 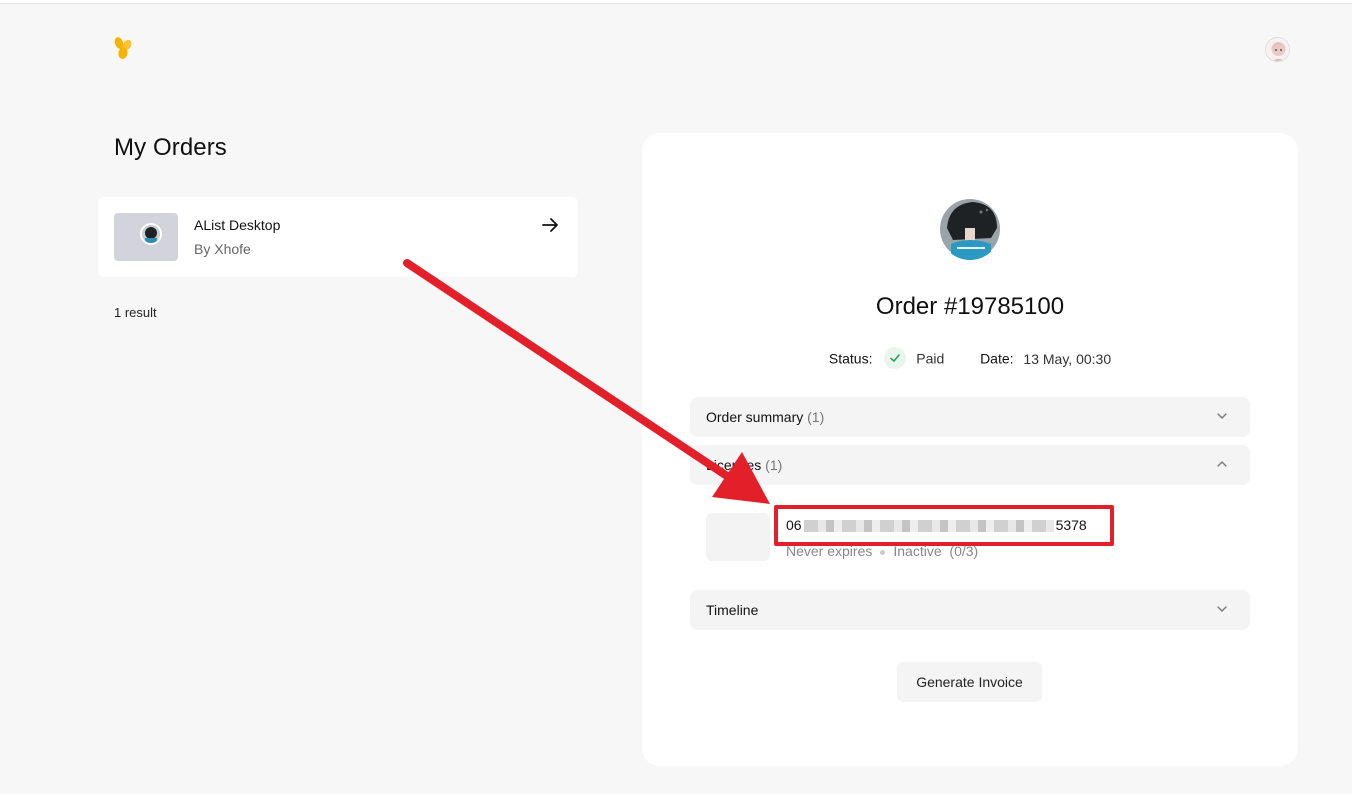 What do you see at coordinates (338, 237) in the screenshot?
I see `order-list-item: AList Desktop By Xhofe` at bounding box center [338, 237].